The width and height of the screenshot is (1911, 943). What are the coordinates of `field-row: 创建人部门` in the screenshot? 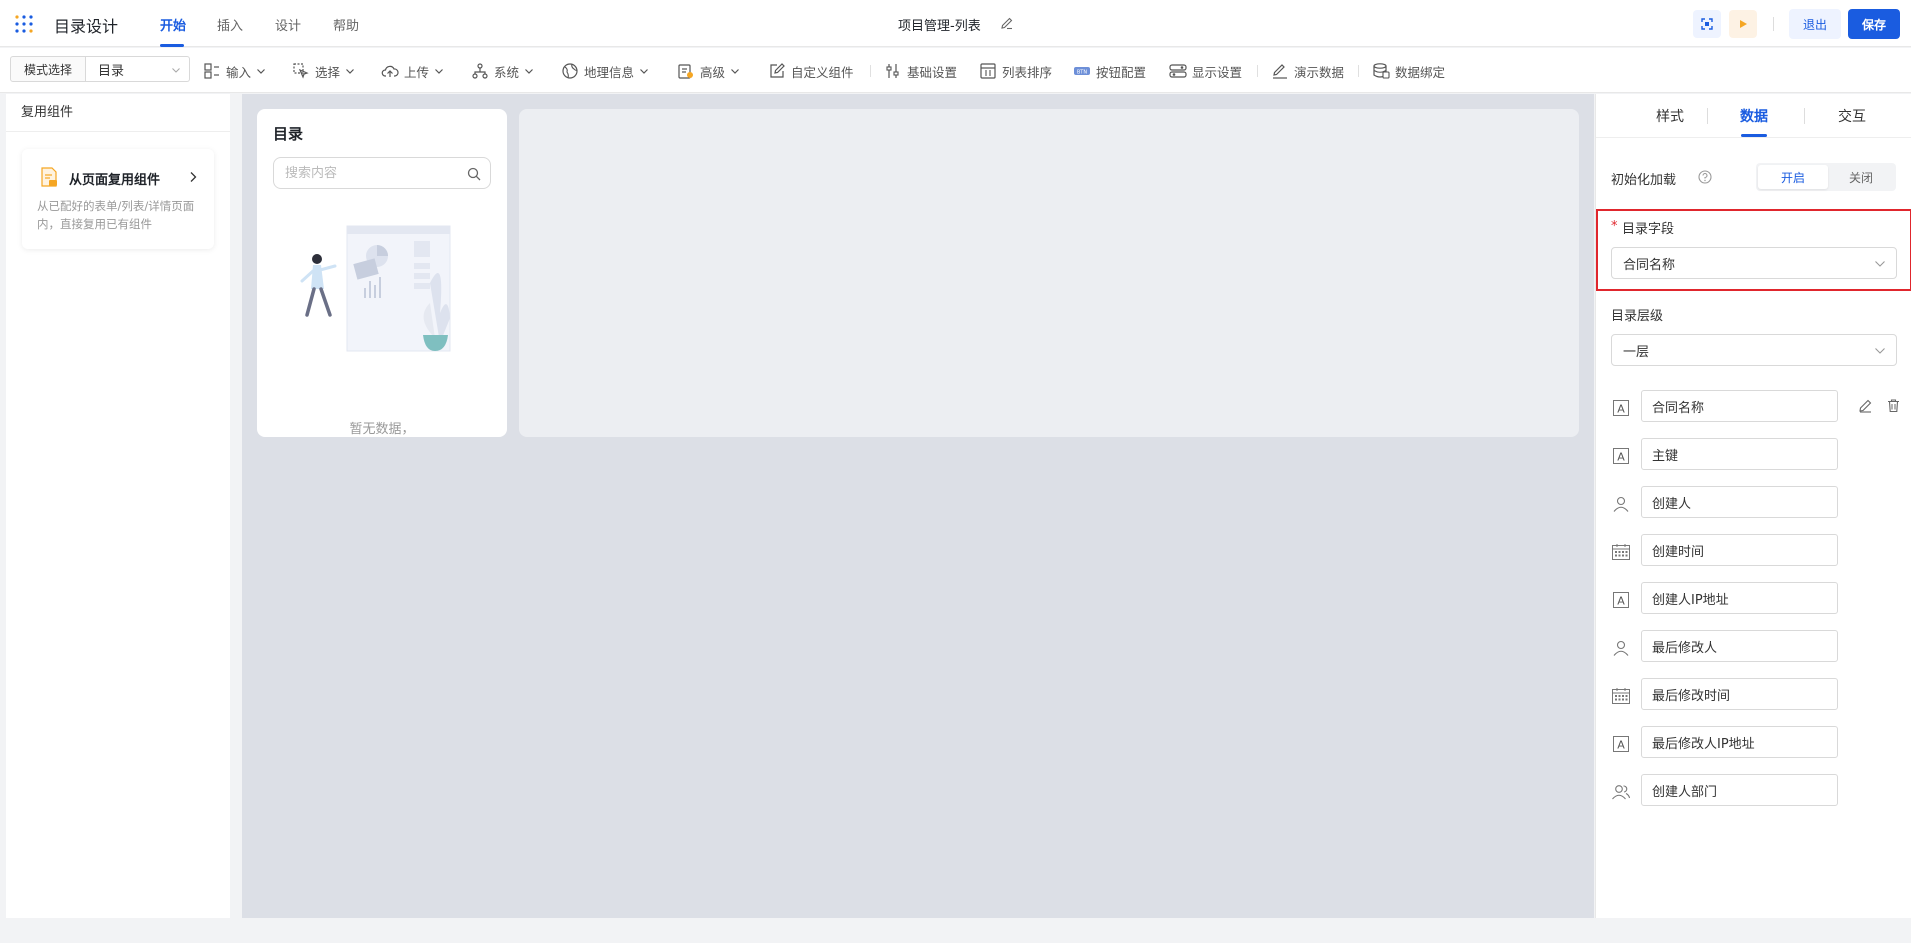 It's located at (1753, 797).